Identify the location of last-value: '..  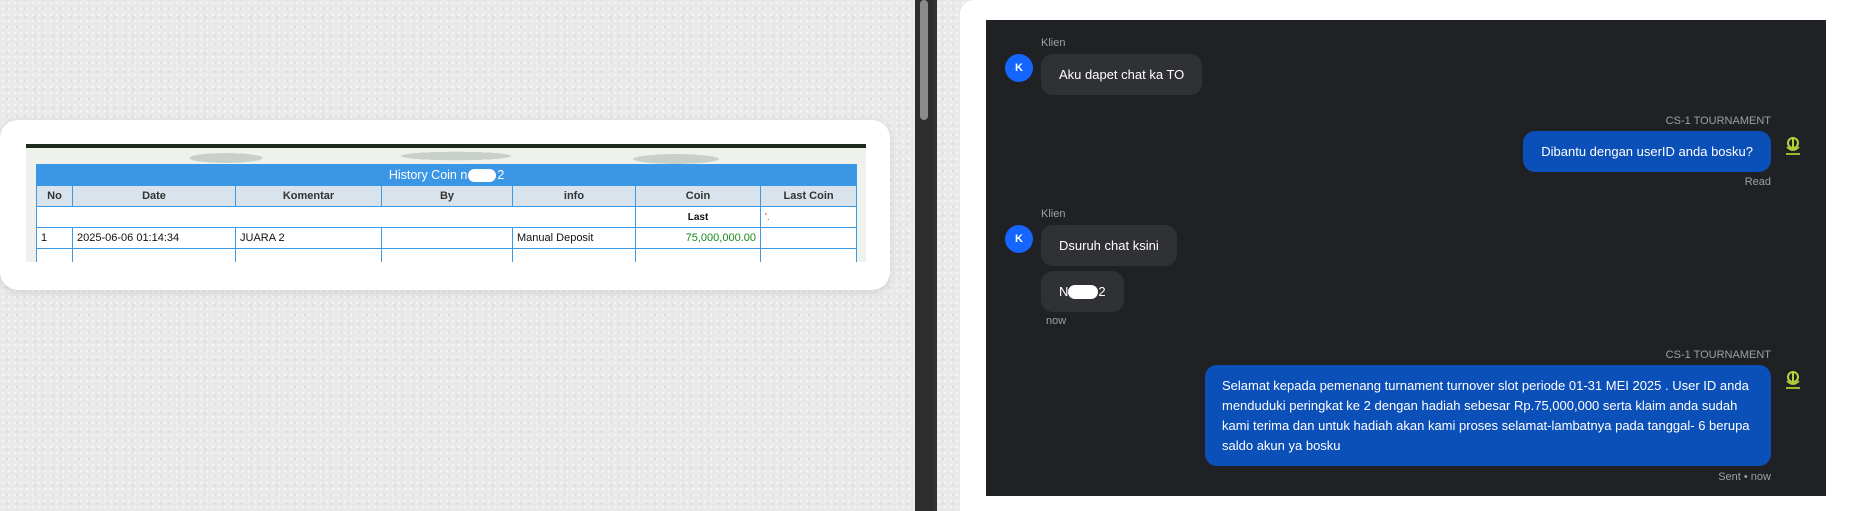
(808, 217).